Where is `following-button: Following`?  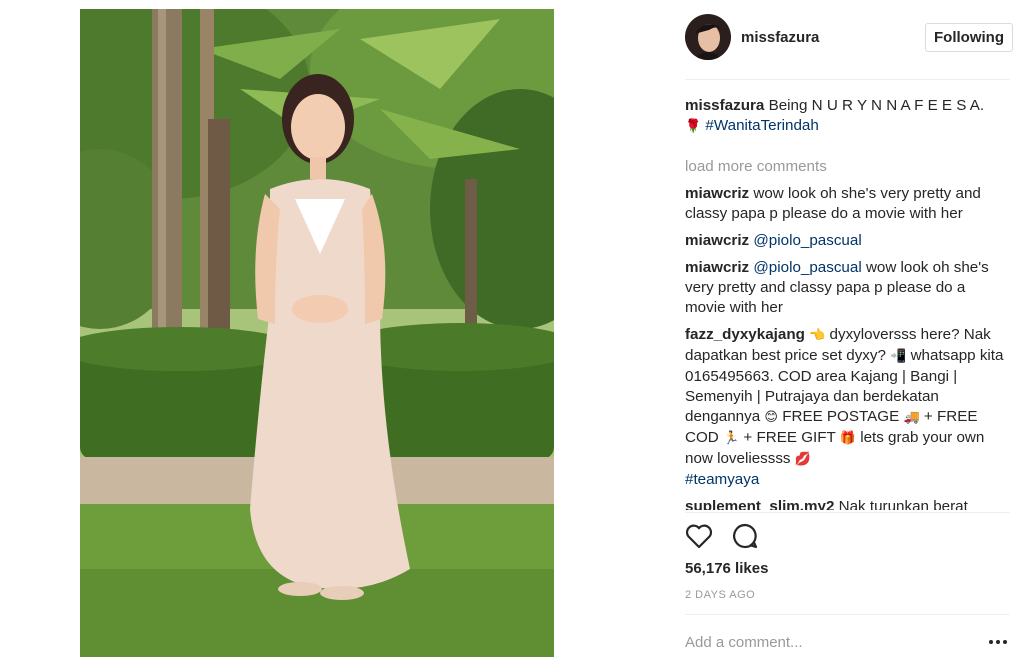
following-button: Following is located at coordinates (969, 37).